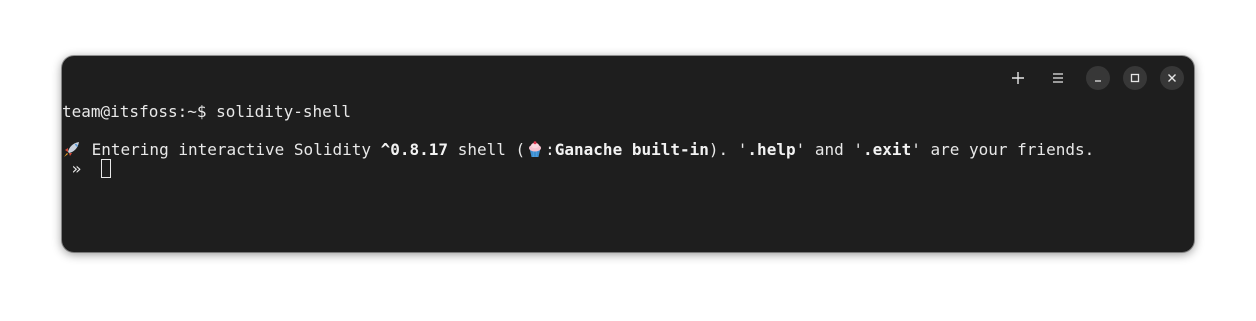  Describe the element at coordinates (414, 149) in the screenshot. I see `solidity-version: ^0.8.17` at that location.